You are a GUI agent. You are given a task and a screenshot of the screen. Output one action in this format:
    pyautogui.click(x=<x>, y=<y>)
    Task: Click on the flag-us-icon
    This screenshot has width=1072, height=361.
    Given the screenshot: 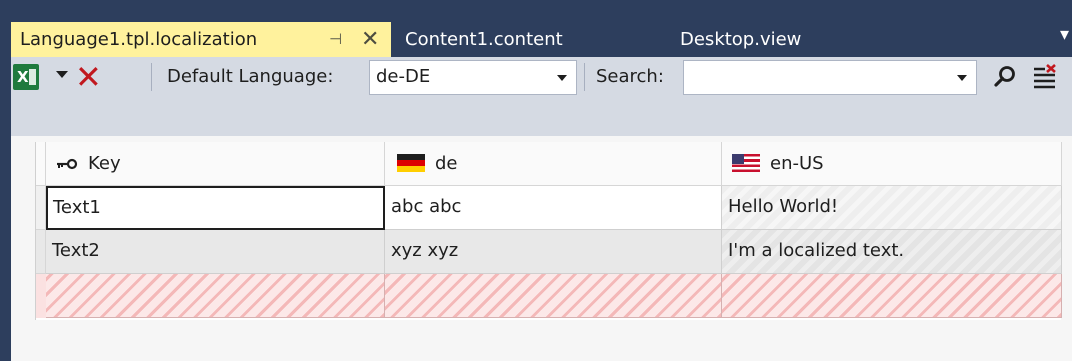 What is the action you would take?
    pyautogui.click(x=746, y=163)
    